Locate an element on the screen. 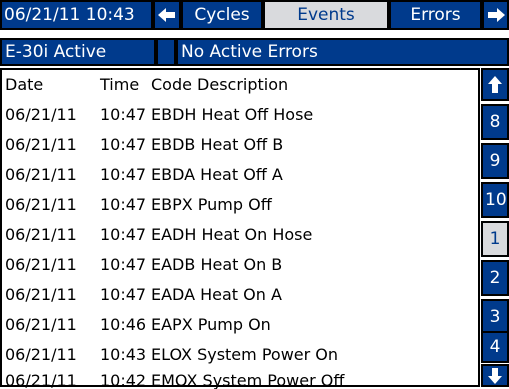  arrow-down-icon is located at coordinates (495, 375).